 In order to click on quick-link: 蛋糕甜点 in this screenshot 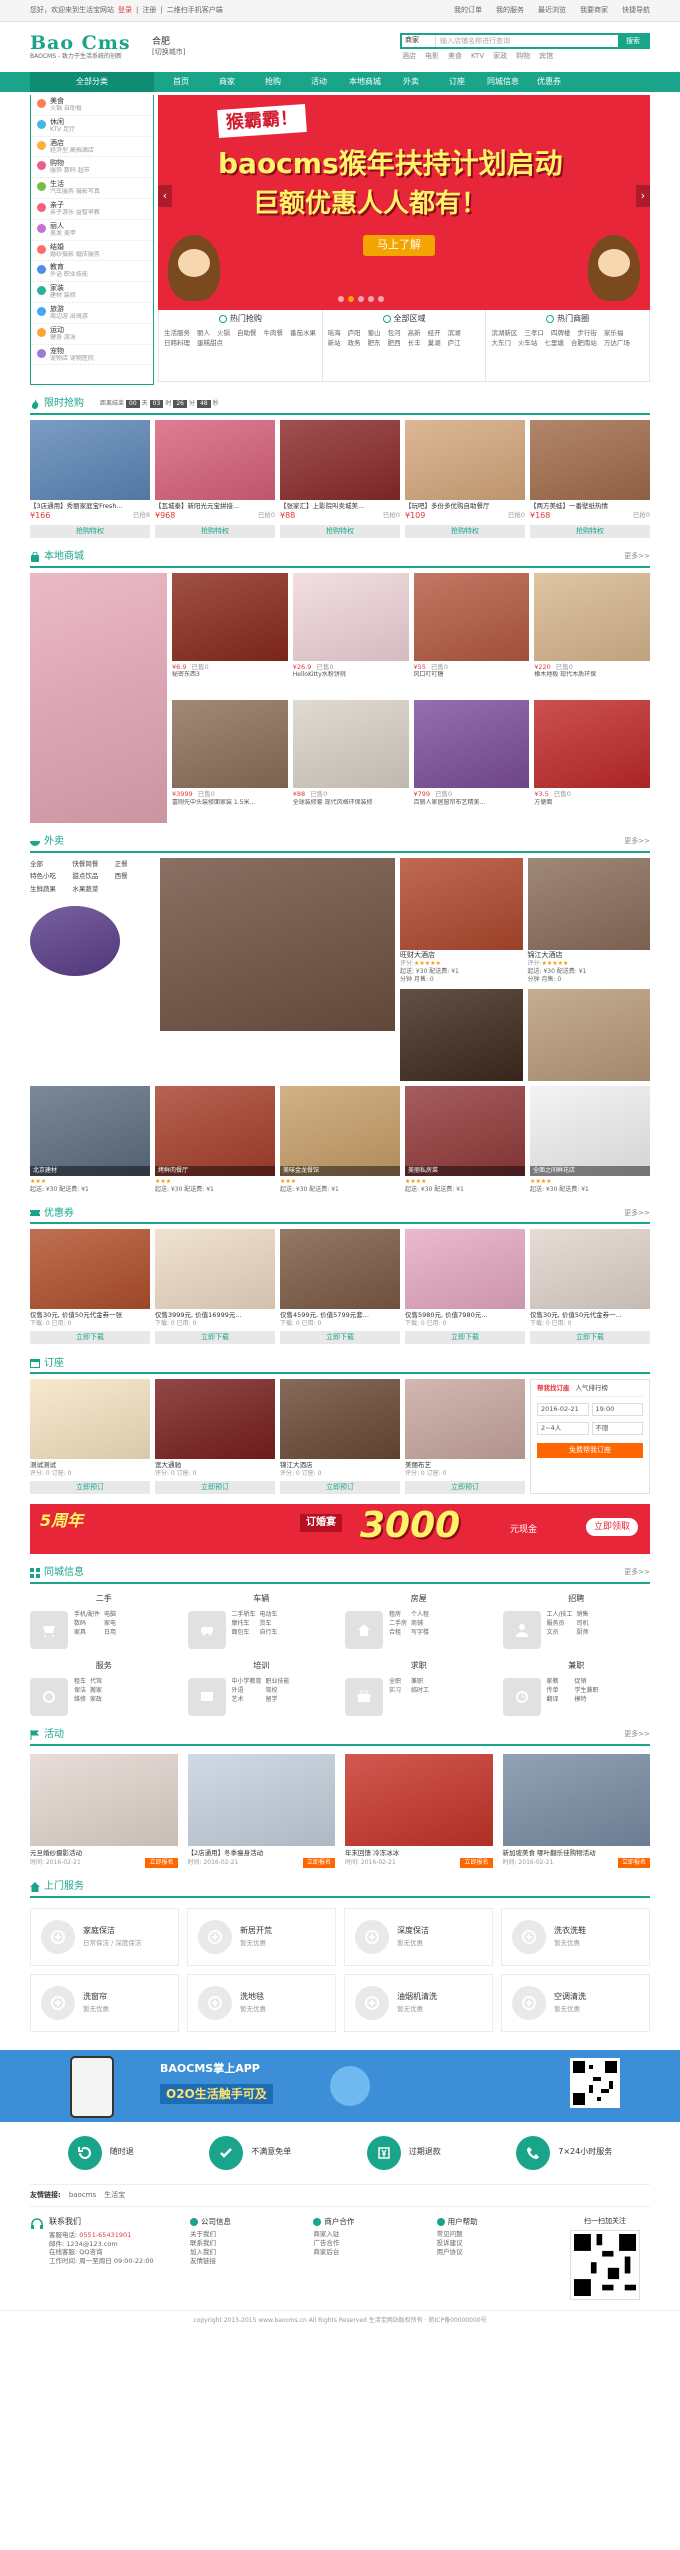, I will do `click(210, 343)`.